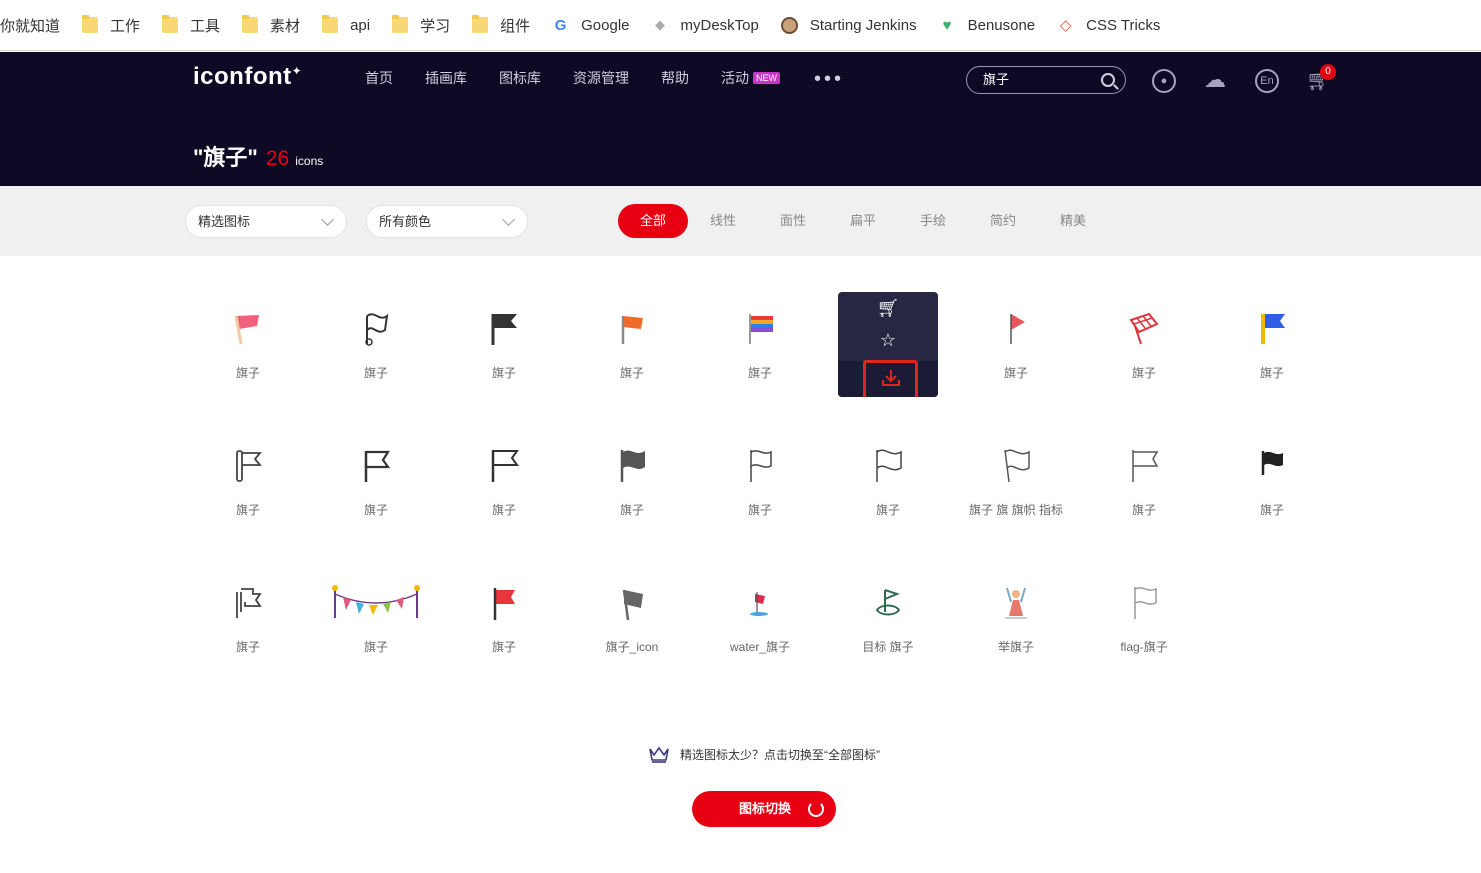  Describe the element at coordinates (590, 25) in the screenshot. I see `bookmark-google: G Google` at that location.